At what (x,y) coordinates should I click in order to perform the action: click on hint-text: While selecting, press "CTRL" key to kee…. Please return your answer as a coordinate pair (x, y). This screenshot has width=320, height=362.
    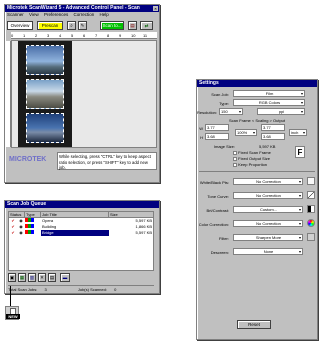
    Looking at the image, I should click on (107, 161).